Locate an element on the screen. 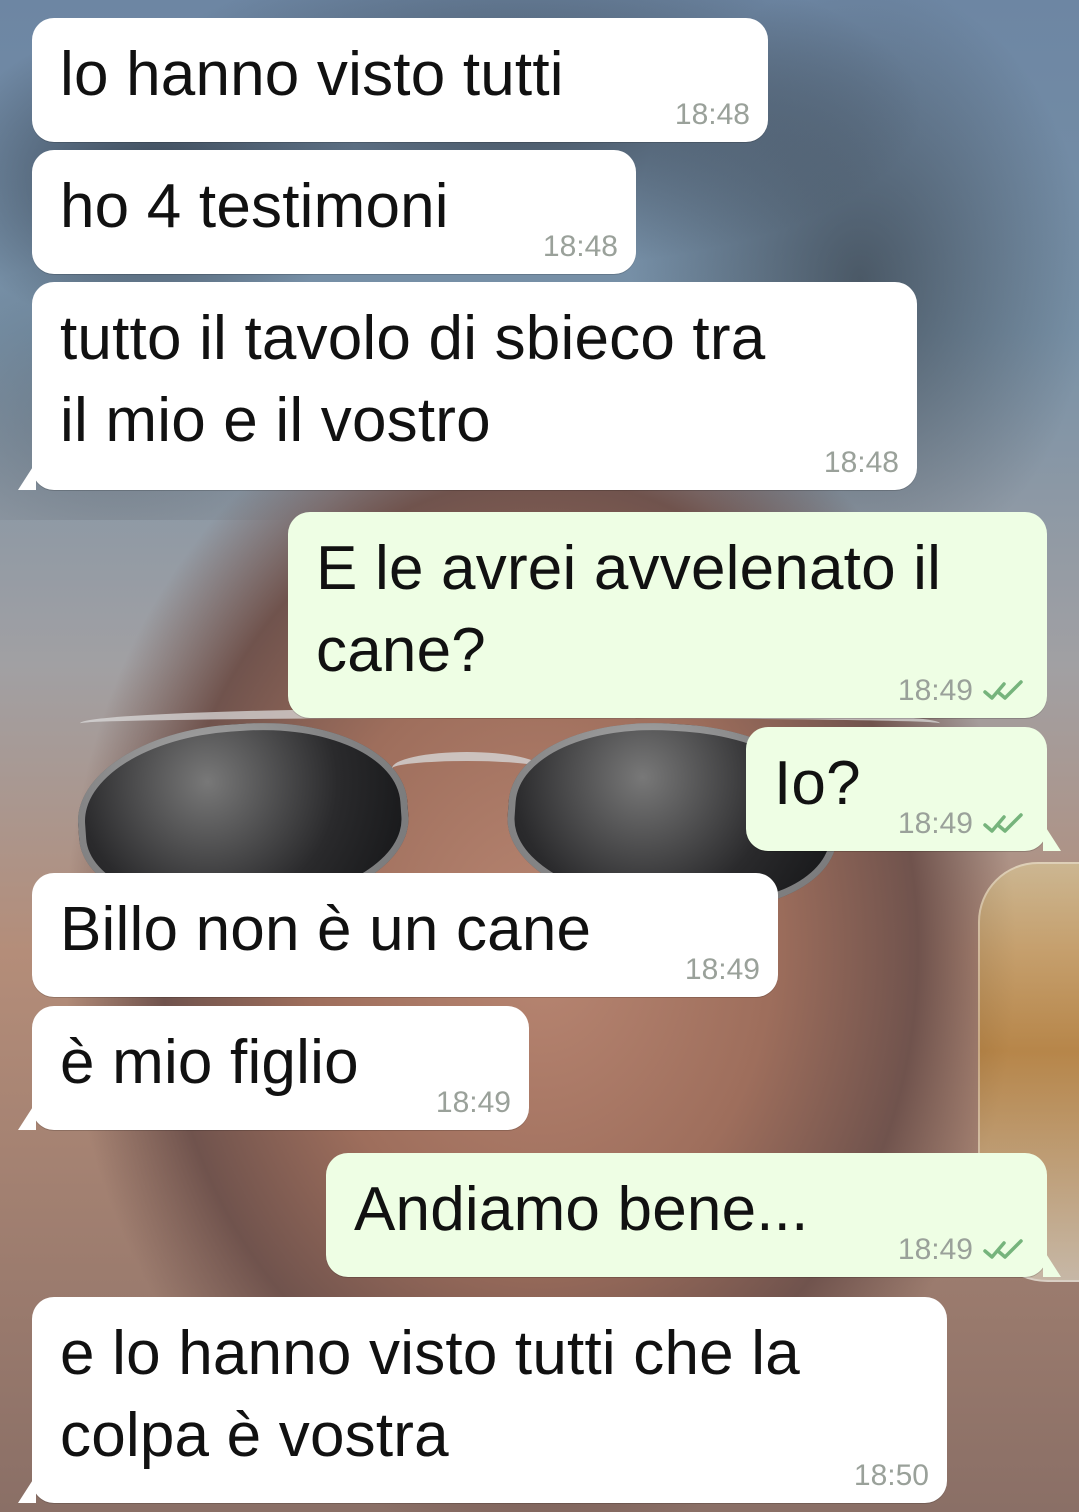 The height and width of the screenshot is (1512, 1079). message-meta: 18:50 is located at coordinates (891, 1476).